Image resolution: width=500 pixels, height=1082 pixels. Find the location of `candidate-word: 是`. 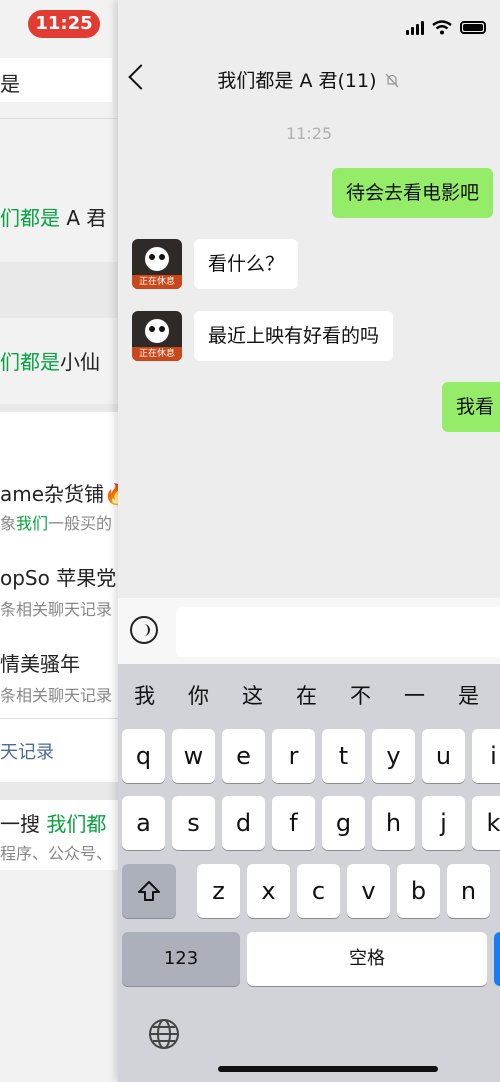

candidate-word: 是 is located at coordinates (468, 695).